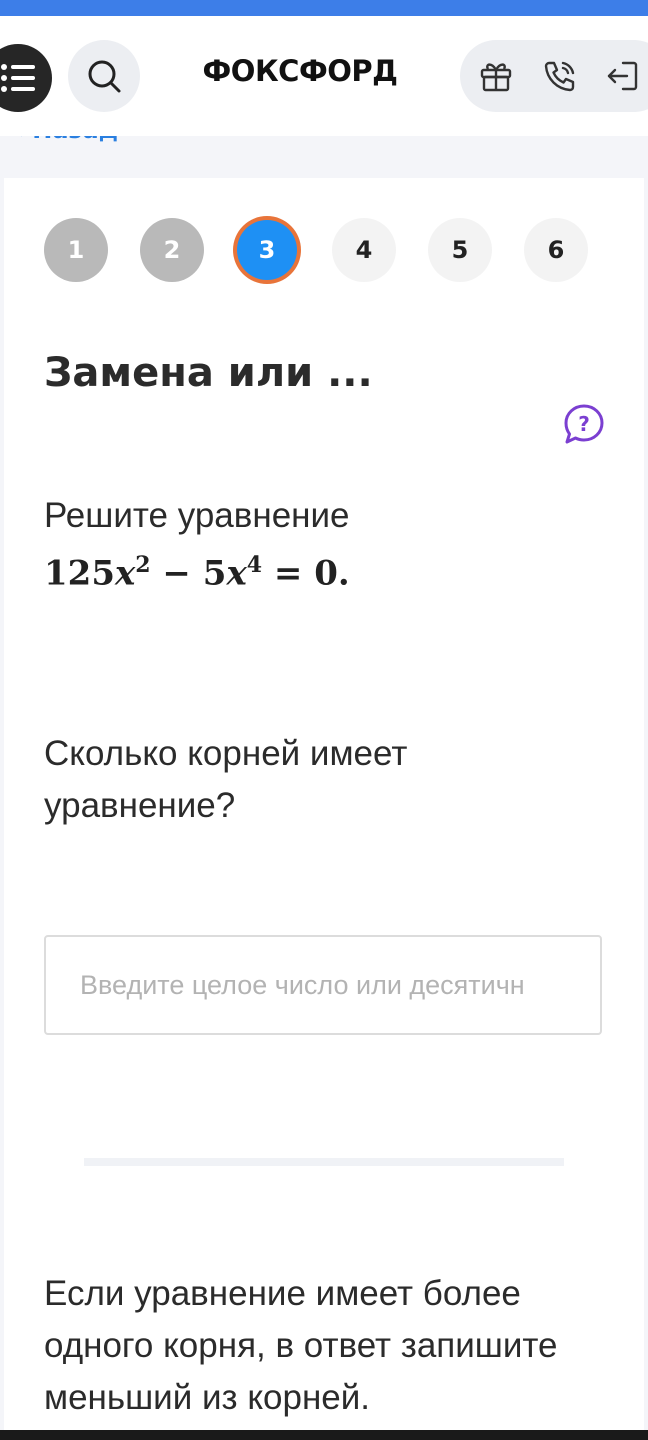 This screenshot has height=1440, width=648. I want to click on login-button, so click(622, 76).